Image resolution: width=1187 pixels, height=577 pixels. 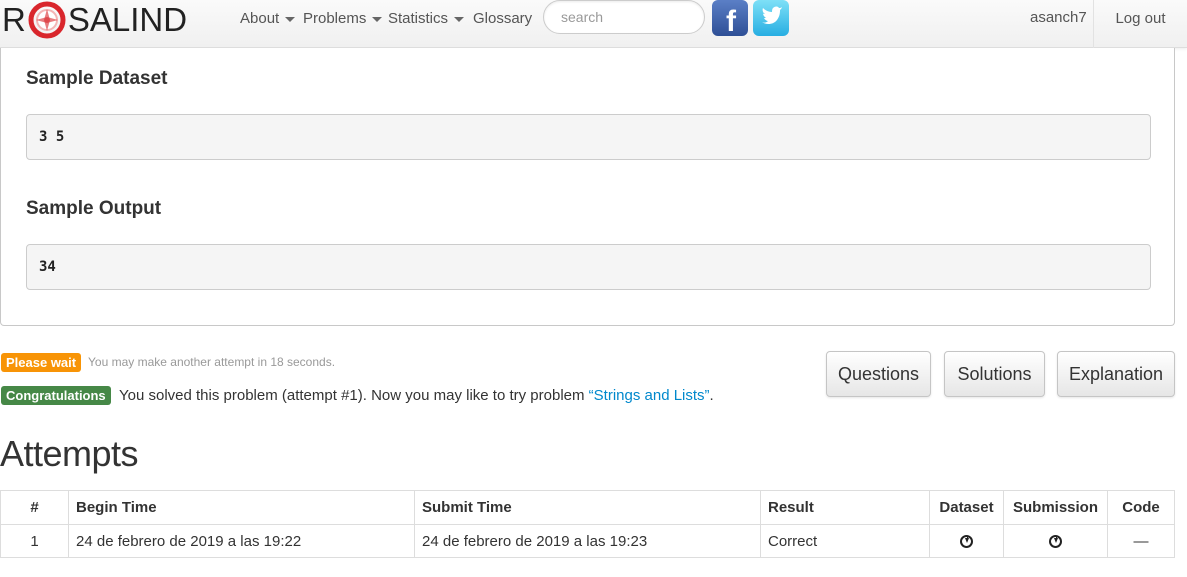 I want to click on brand-wordmark: SALIND, so click(x=127, y=19).